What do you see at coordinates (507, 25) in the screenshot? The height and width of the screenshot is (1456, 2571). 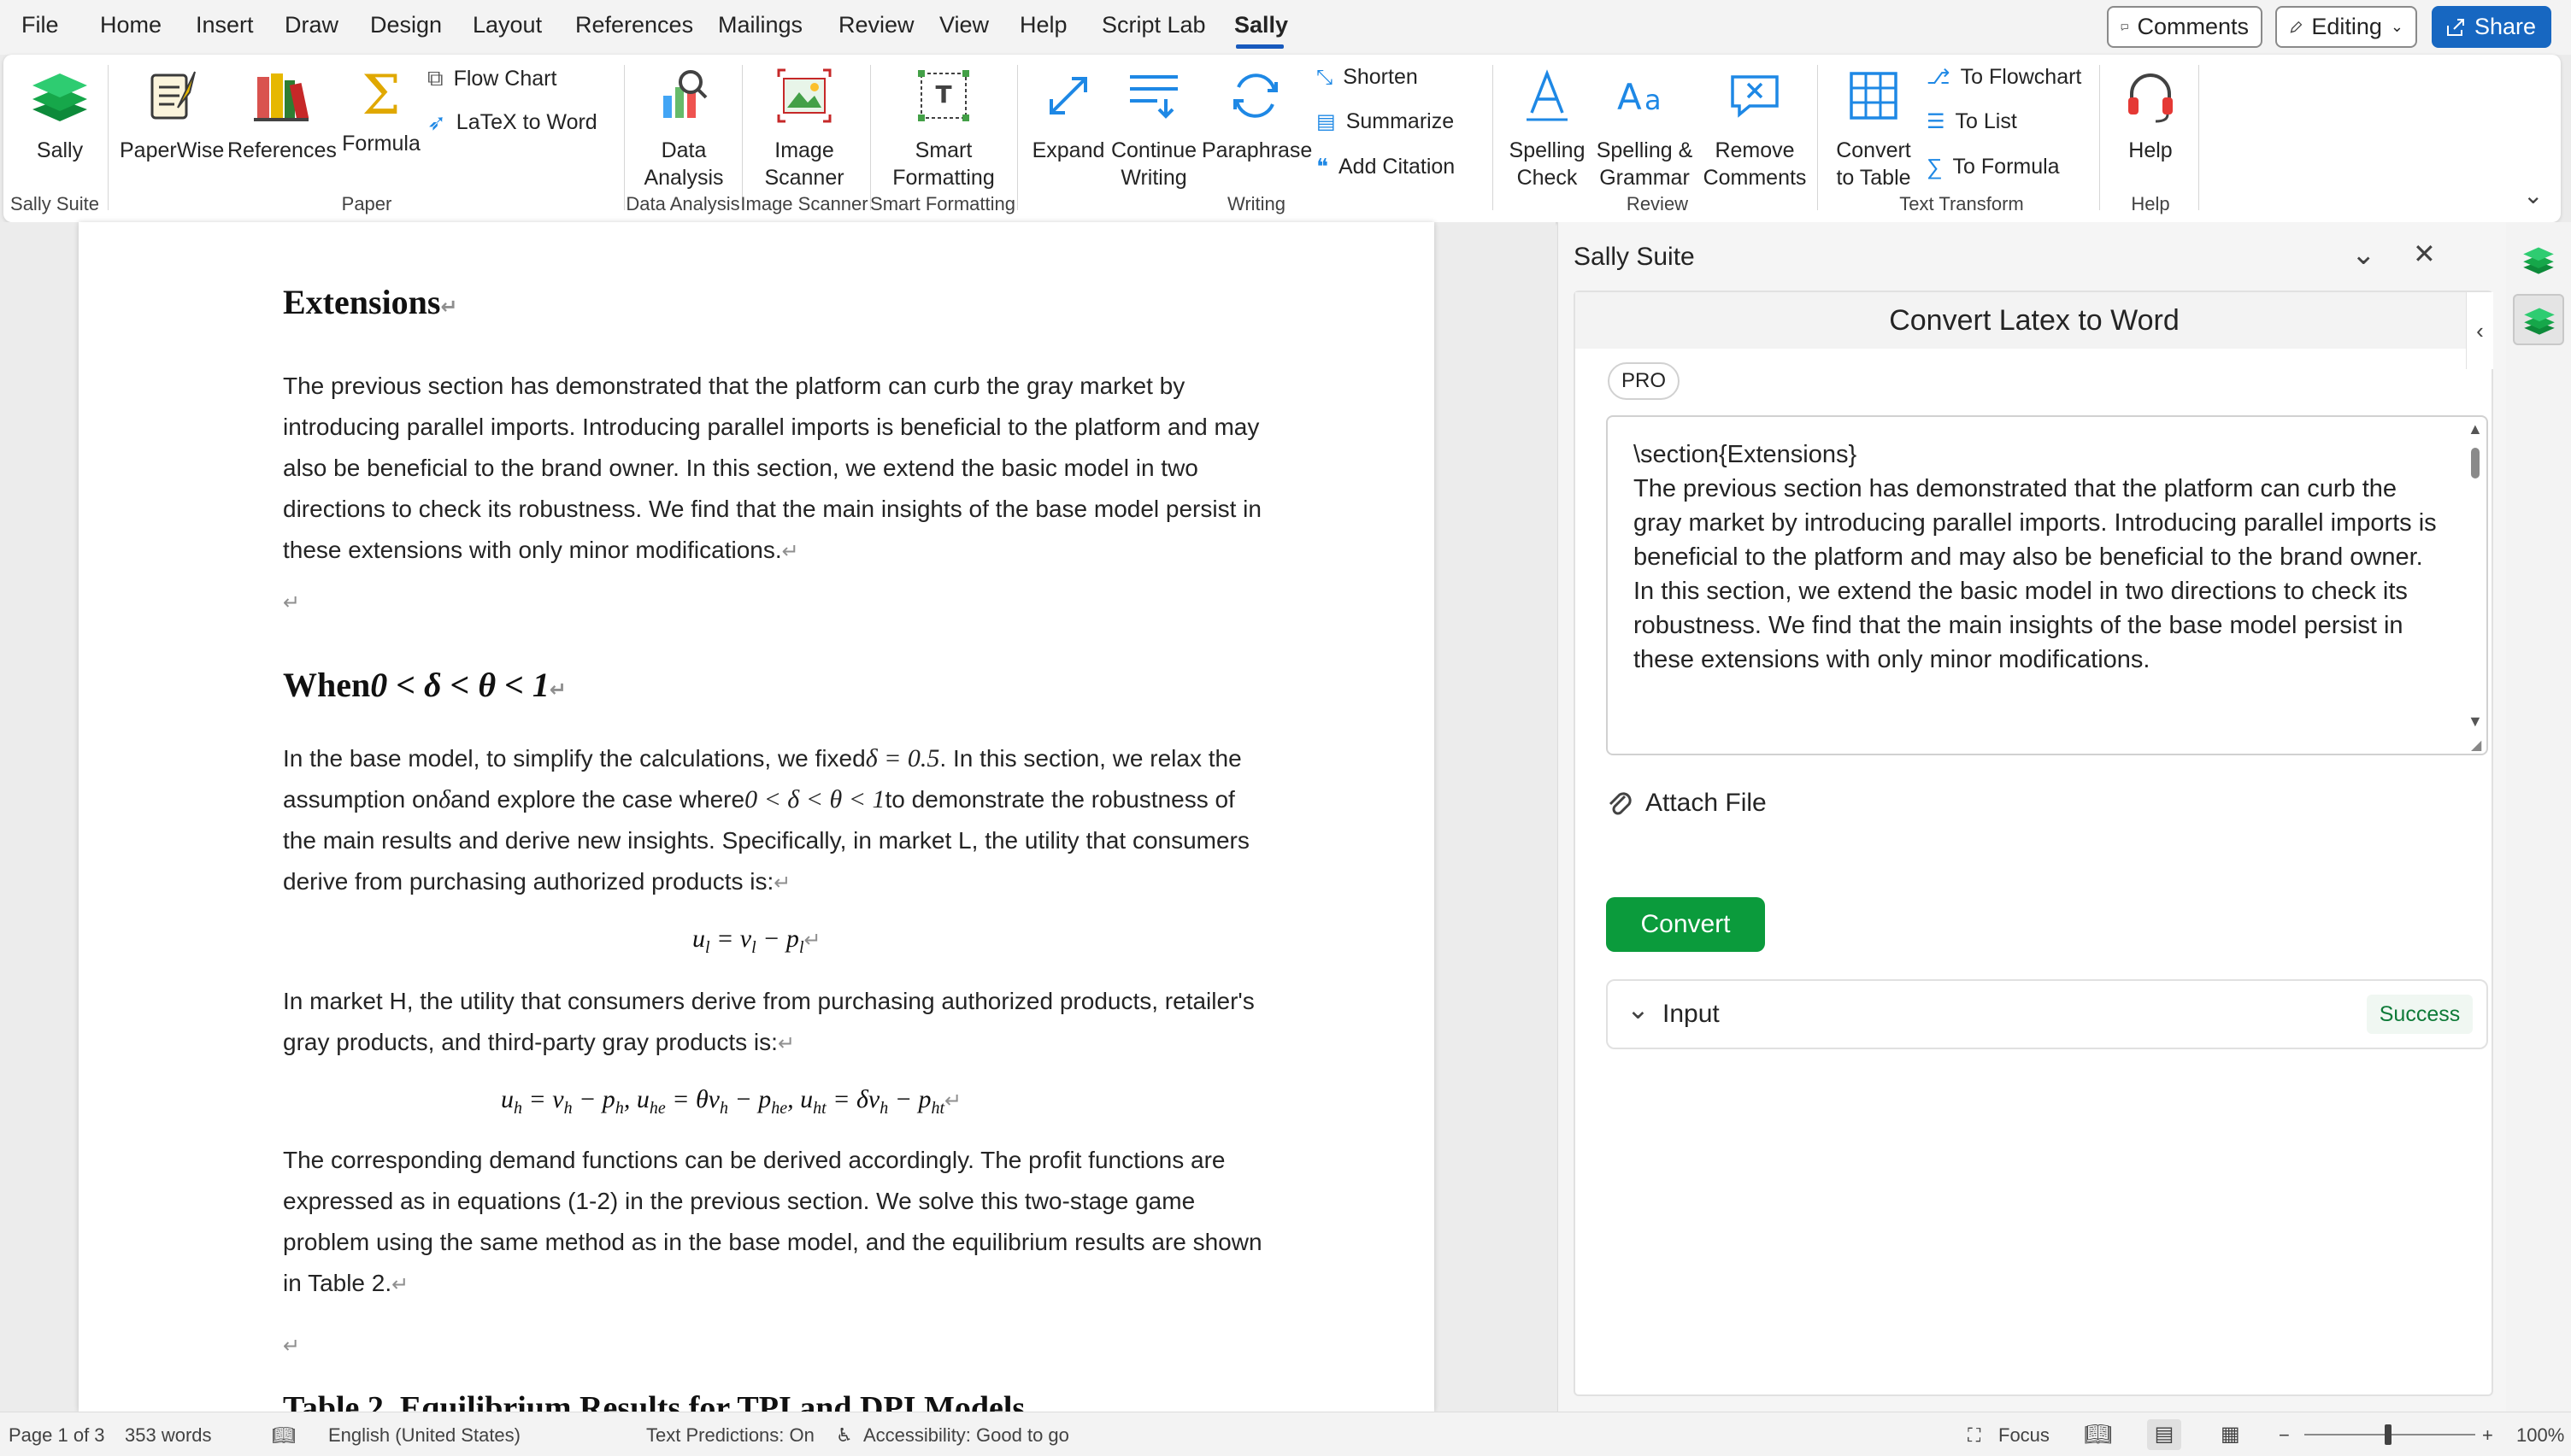 I see `tab-layout: Layout` at bounding box center [507, 25].